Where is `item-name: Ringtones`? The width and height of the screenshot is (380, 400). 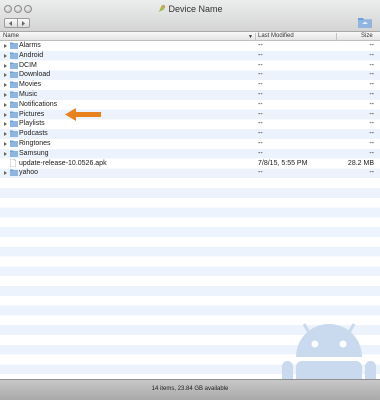
item-name: Ringtones is located at coordinates (35, 143).